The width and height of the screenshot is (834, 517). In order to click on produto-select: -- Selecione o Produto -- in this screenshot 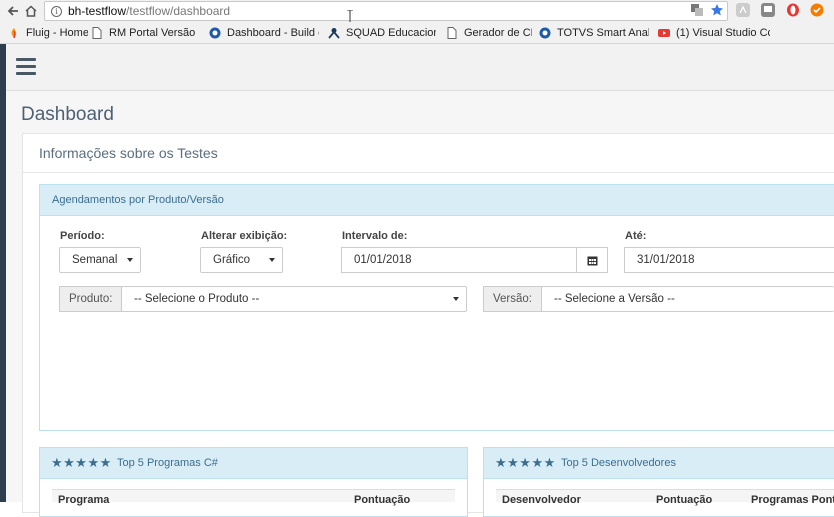, I will do `click(294, 299)`.